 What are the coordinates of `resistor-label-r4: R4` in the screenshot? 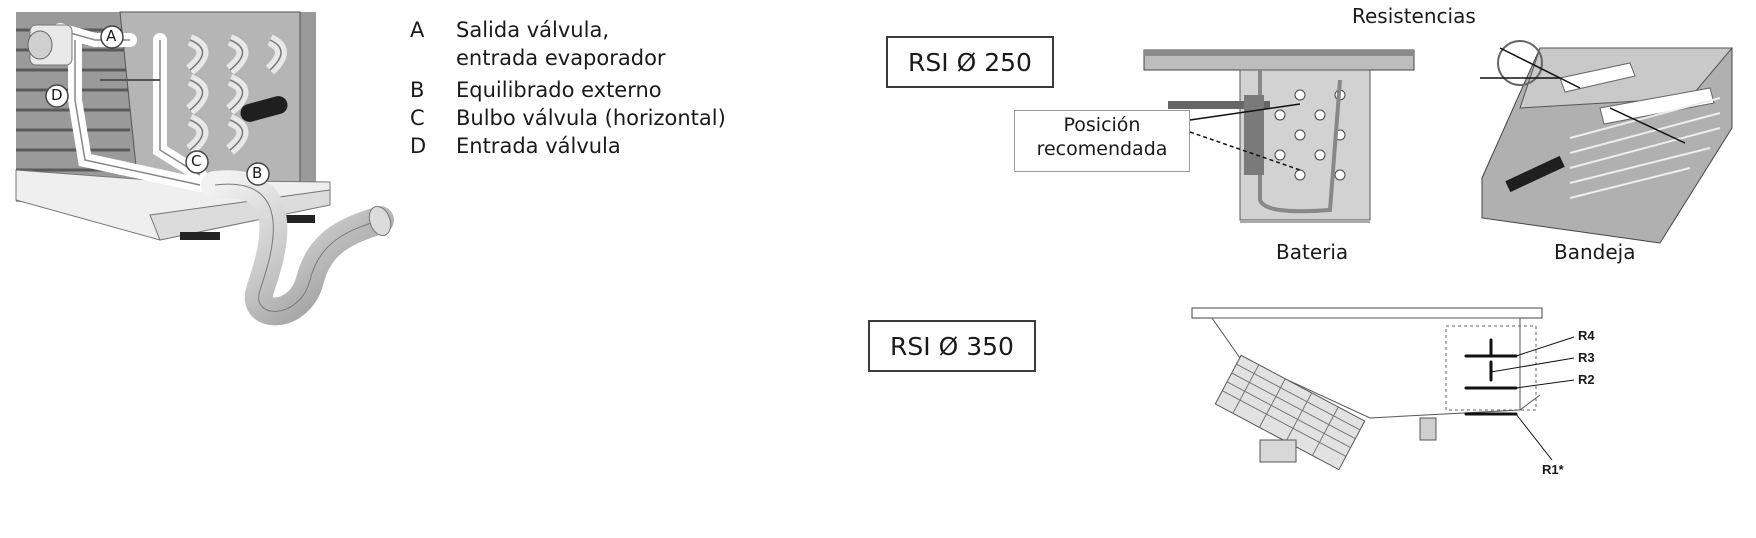 It's located at (1586, 335).